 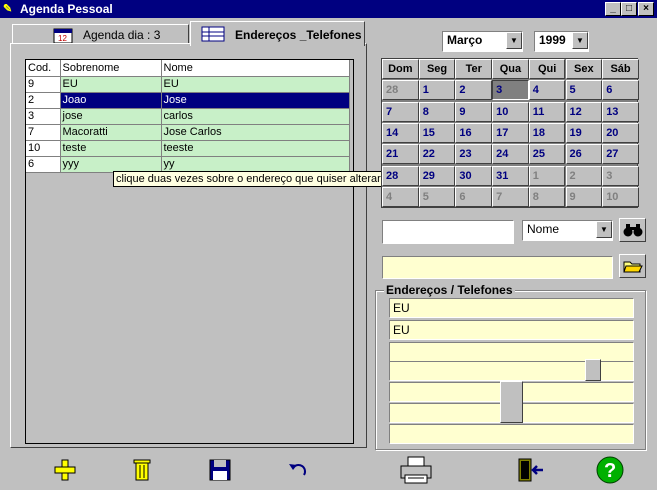 I want to click on month-select: Março ▼, so click(x=482, y=41).